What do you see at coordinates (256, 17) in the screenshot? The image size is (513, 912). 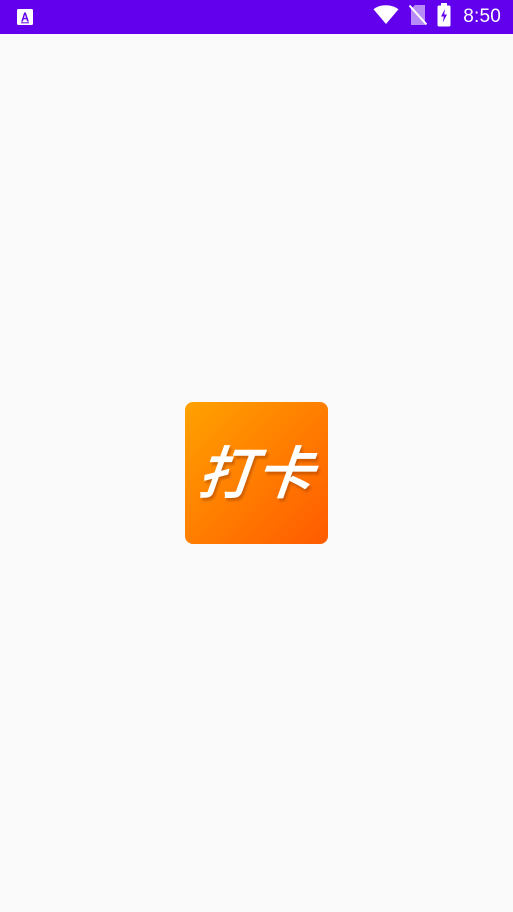 I see `status-bar: 8:50` at bounding box center [256, 17].